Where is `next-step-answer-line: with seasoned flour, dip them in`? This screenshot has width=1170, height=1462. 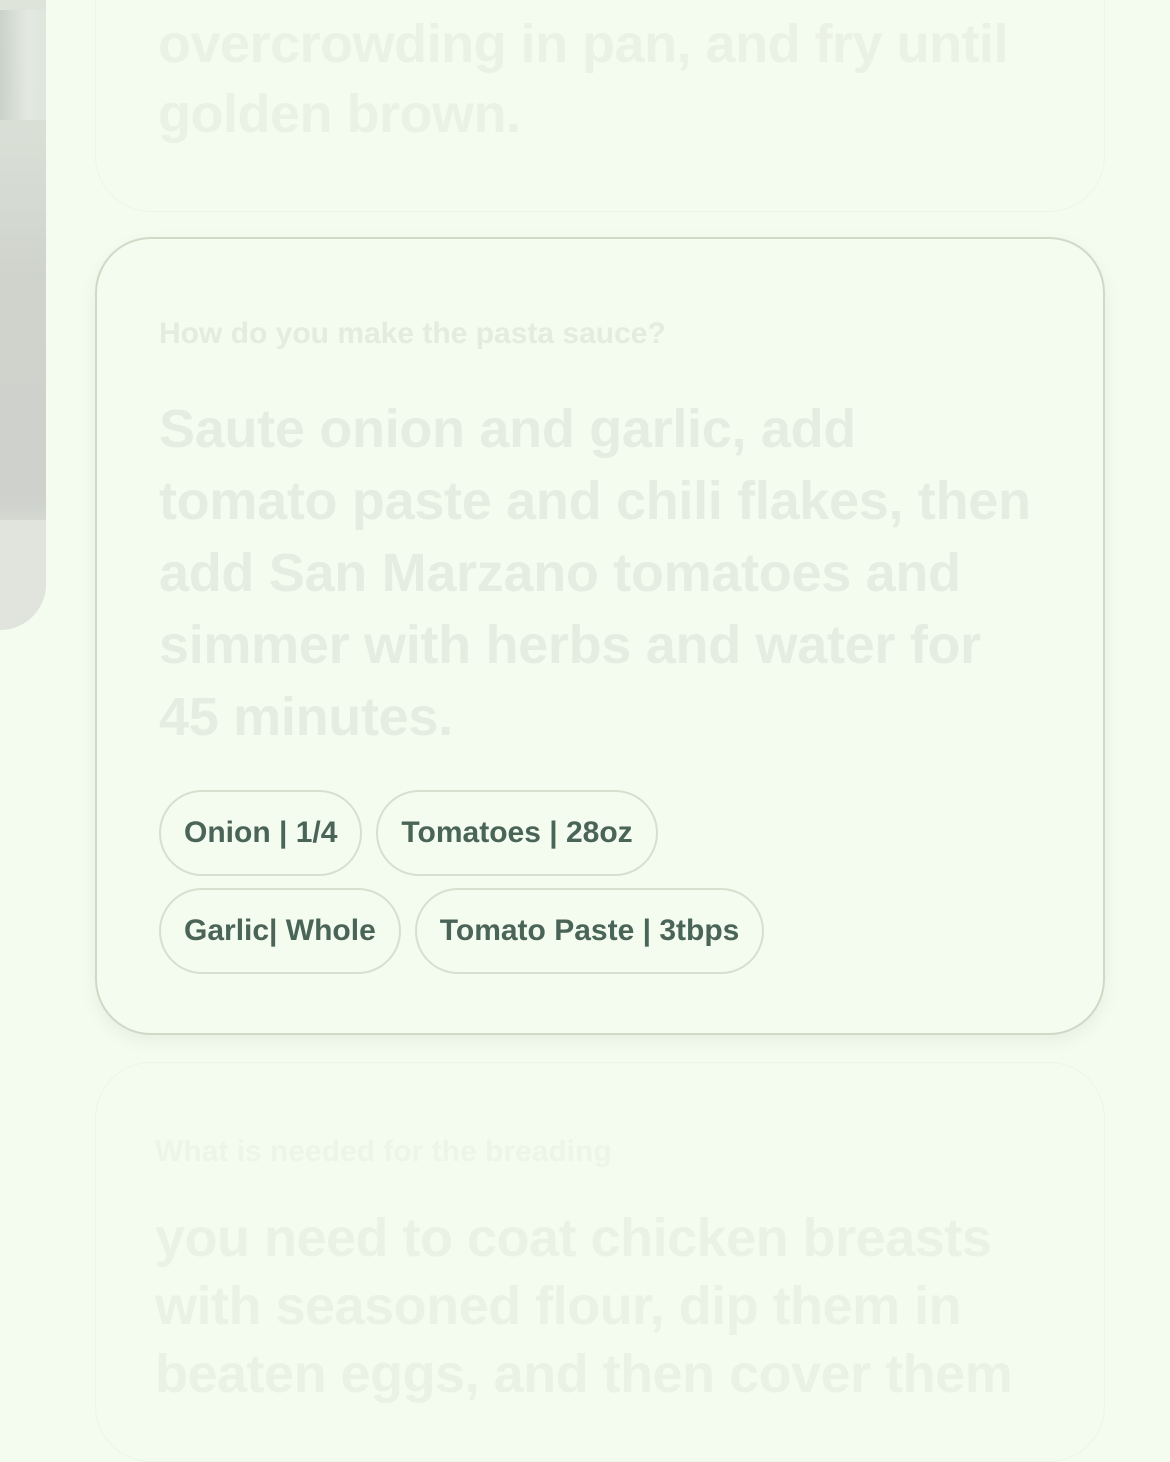
next-step-answer-line: with seasoned flour, dip them in is located at coordinates (558, 1306).